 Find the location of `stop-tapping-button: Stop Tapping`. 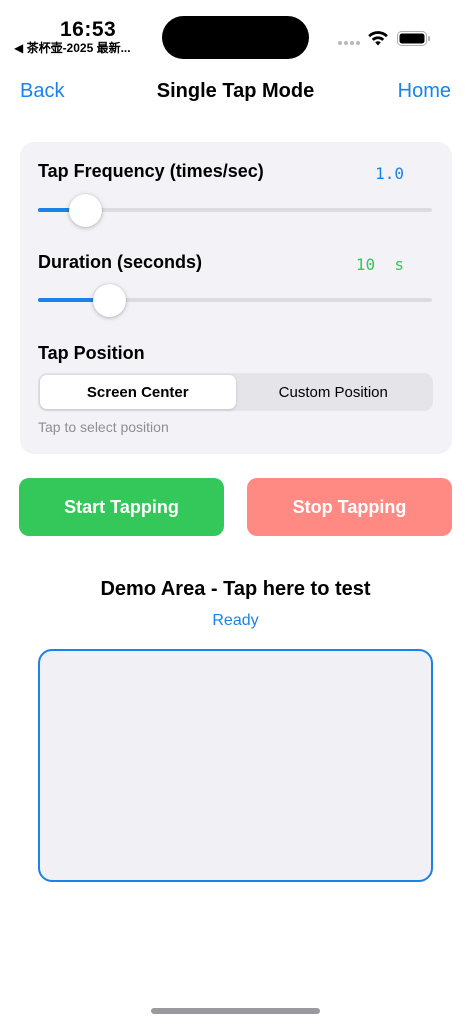

stop-tapping-button: Stop Tapping is located at coordinates (349, 507).